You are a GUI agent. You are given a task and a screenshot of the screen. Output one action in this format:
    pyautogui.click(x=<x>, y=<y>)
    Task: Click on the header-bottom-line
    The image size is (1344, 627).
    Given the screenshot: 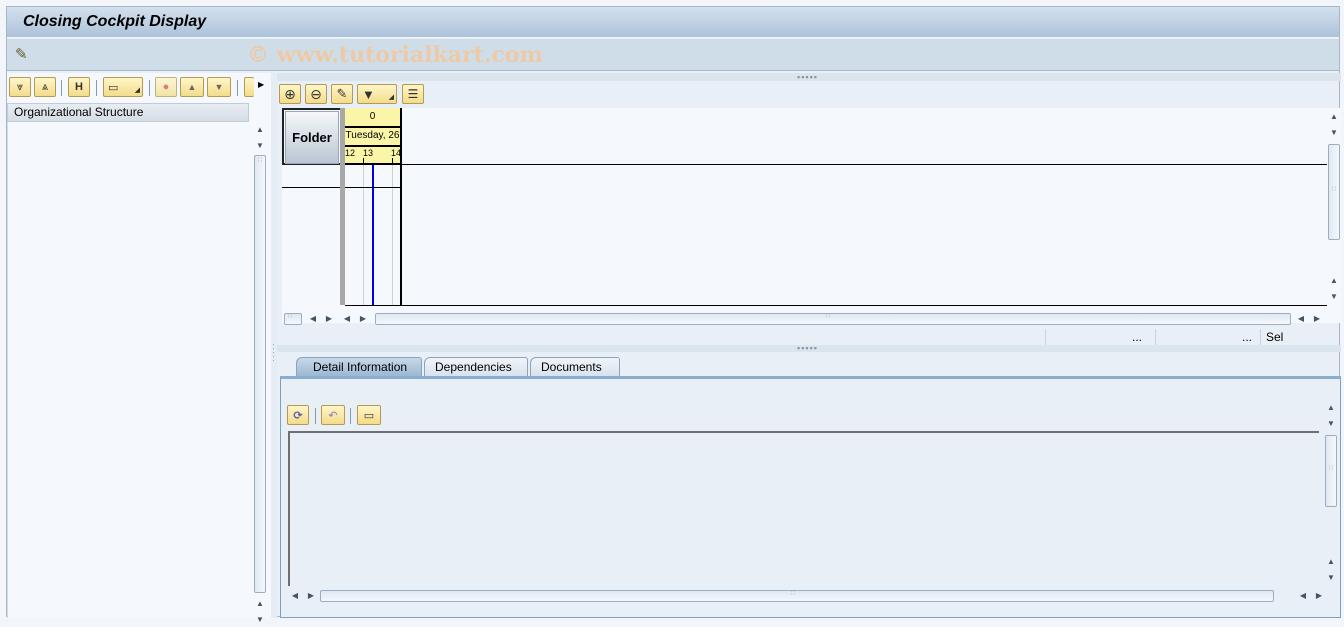 What is the action you would take?
    pyautogui.click(x=864, y=164)
    